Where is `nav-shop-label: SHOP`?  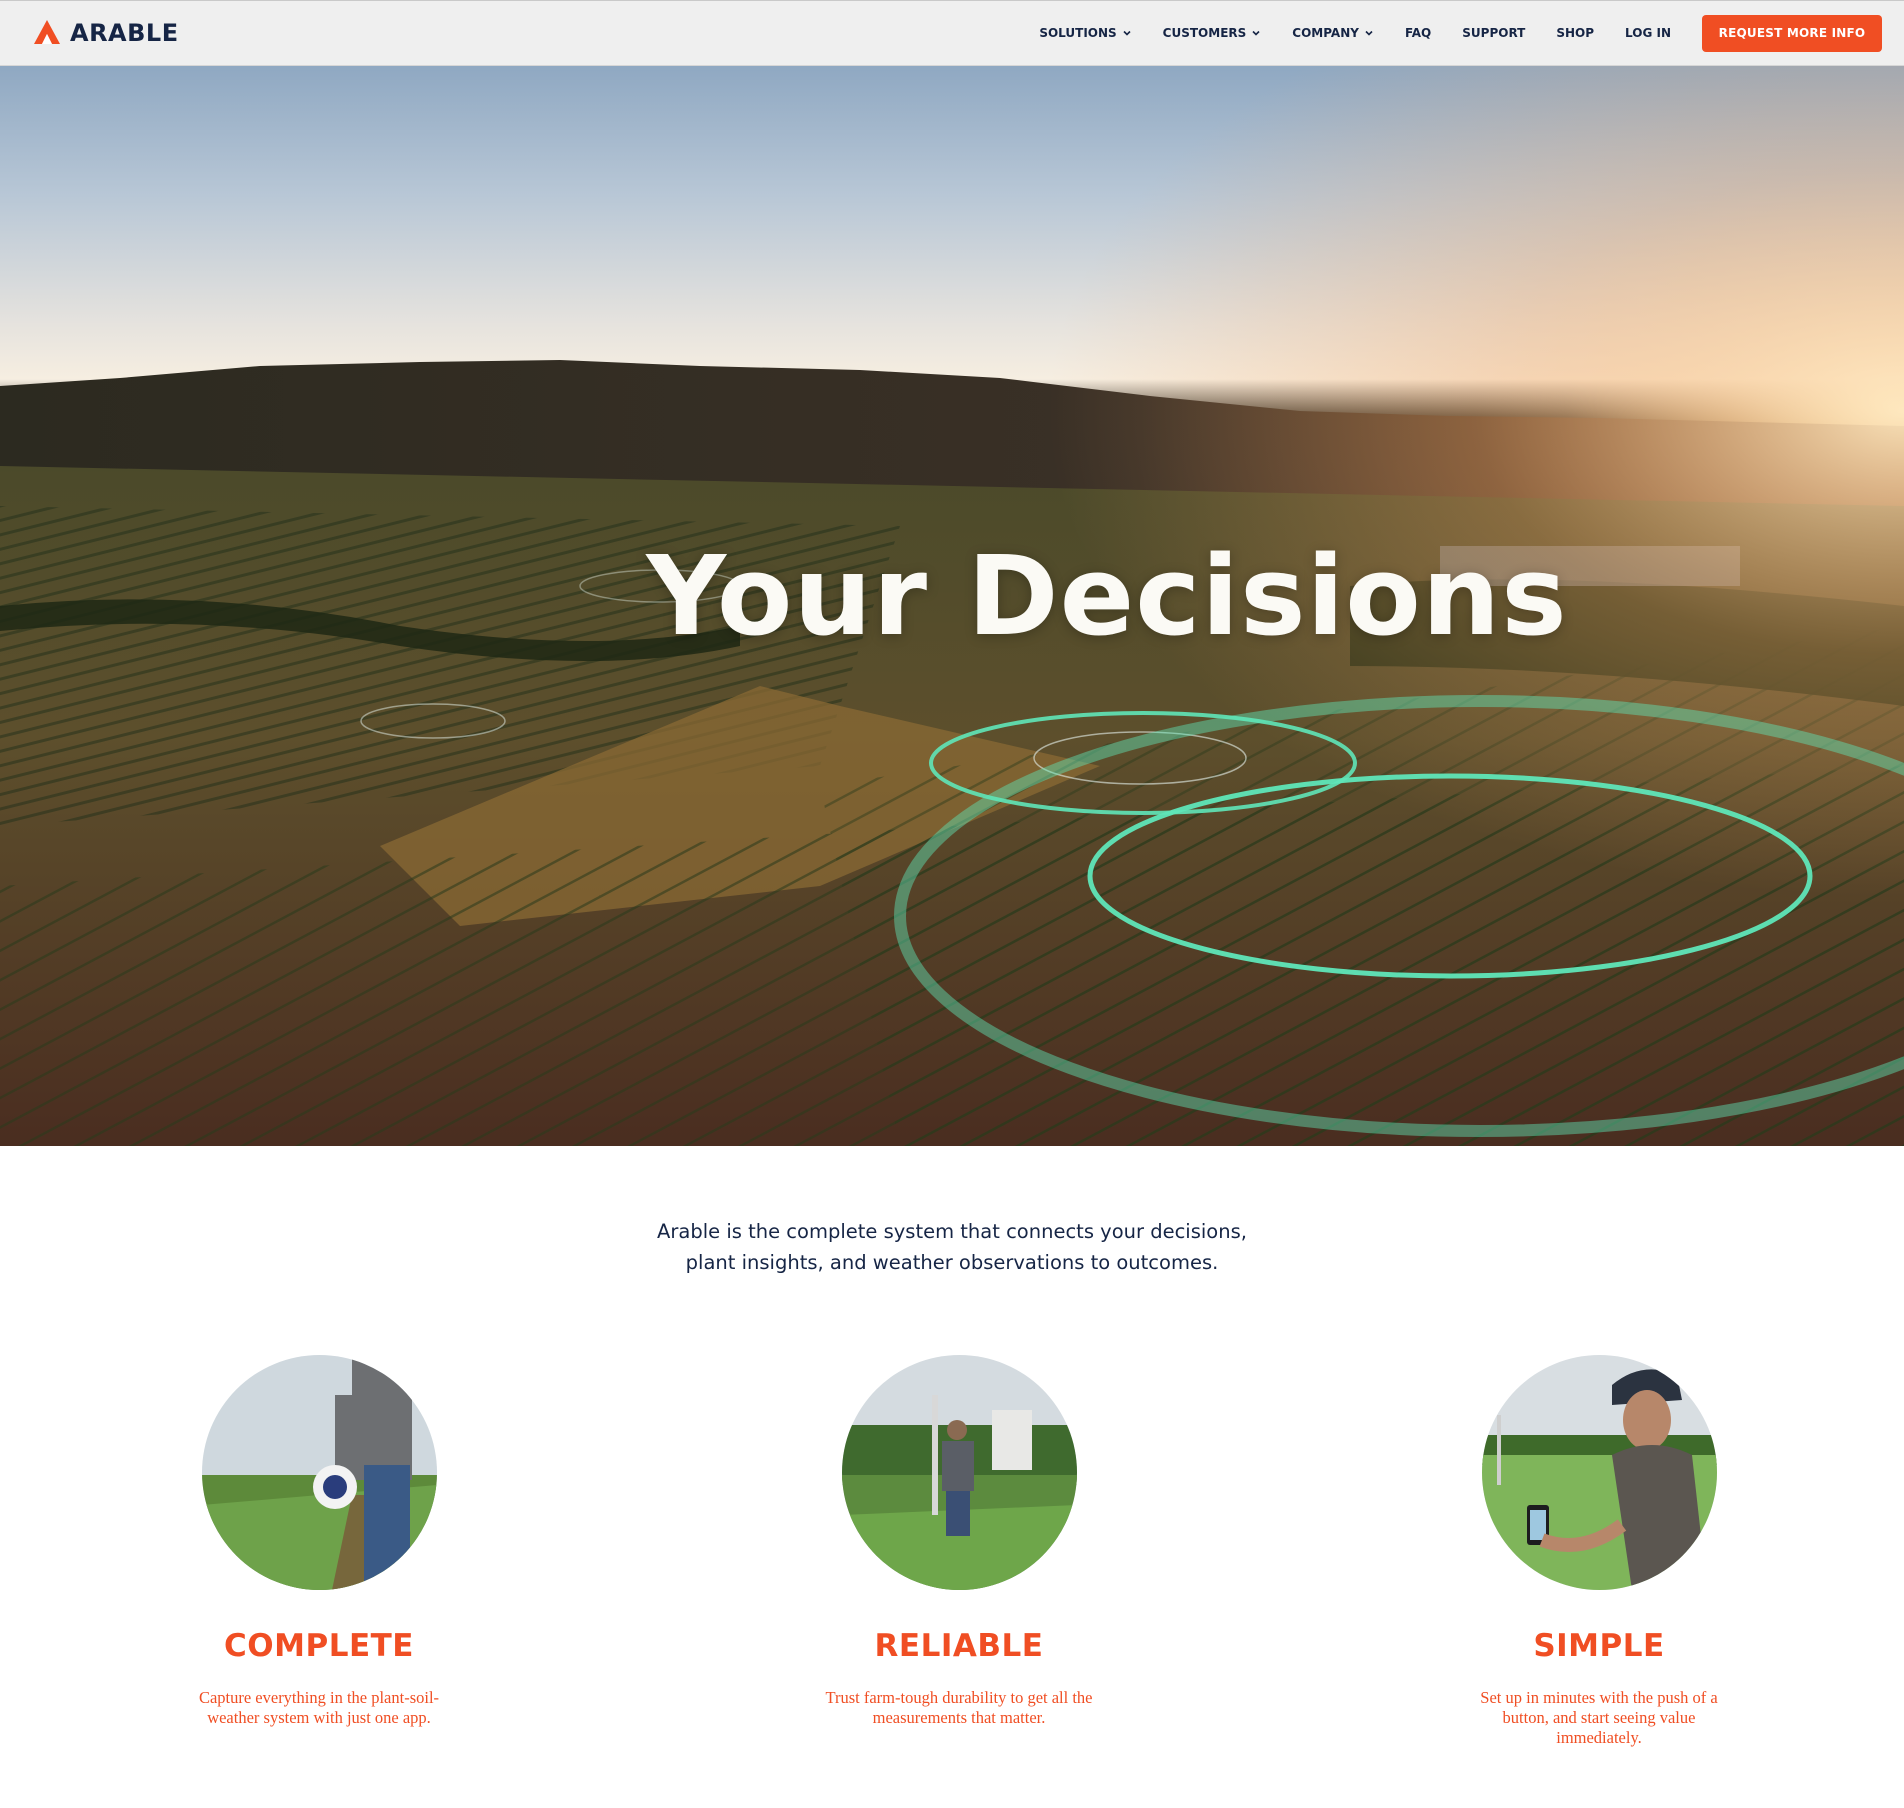
nav-shop-label: SHOP is located at coordinates (1575, 33).